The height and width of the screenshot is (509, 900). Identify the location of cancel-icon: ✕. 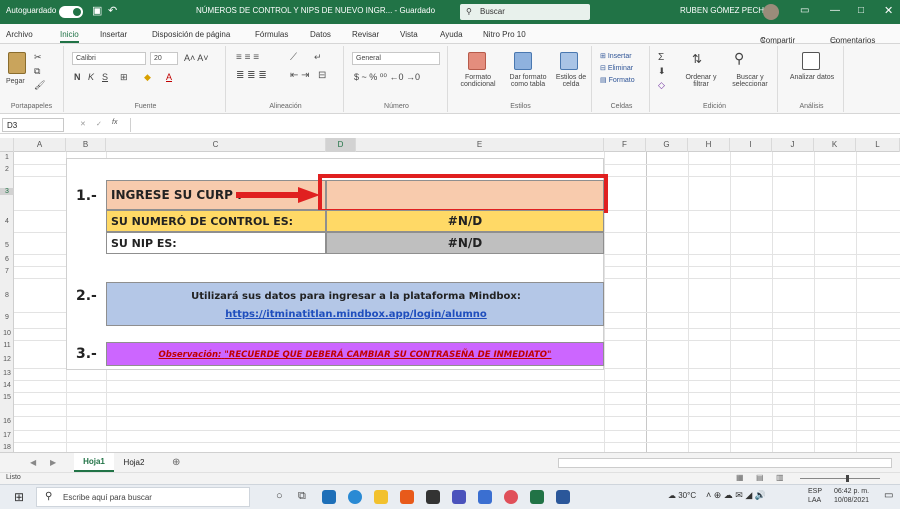
(83, 124).